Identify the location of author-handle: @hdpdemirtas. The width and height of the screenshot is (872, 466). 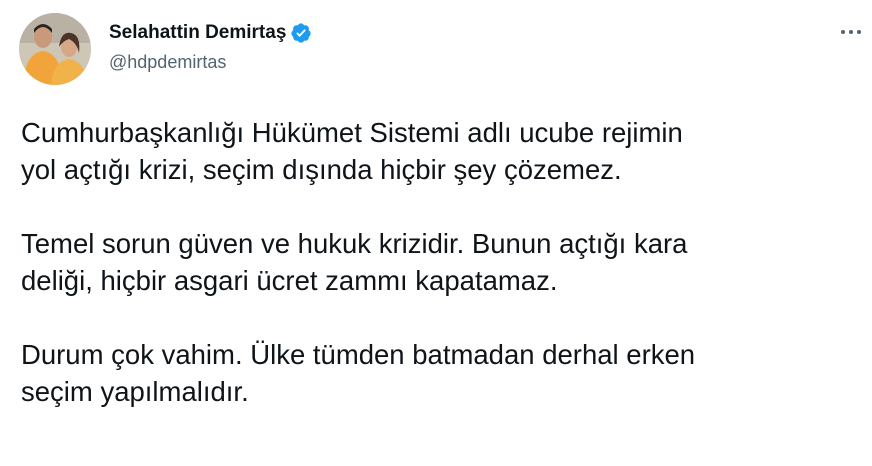
(167, 62).